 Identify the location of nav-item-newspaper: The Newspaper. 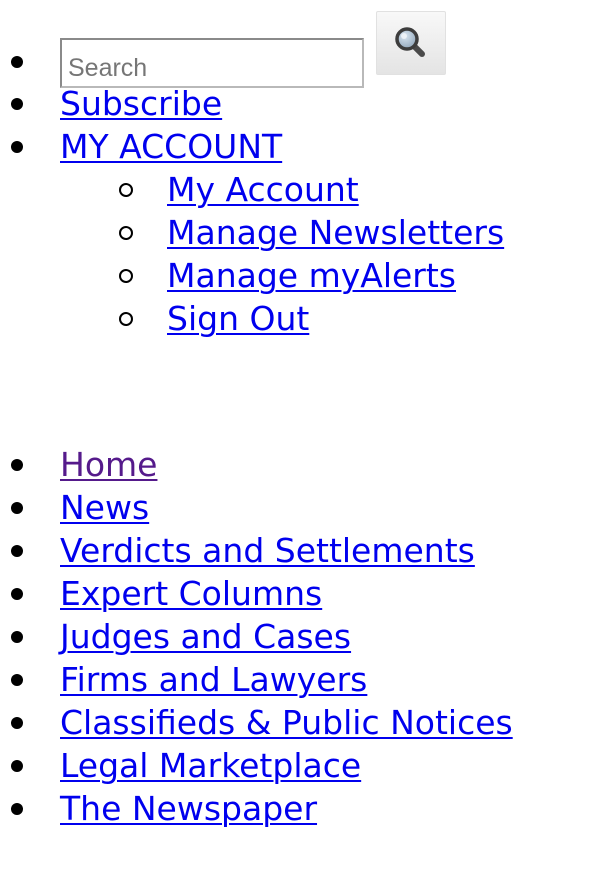
(294, 808).